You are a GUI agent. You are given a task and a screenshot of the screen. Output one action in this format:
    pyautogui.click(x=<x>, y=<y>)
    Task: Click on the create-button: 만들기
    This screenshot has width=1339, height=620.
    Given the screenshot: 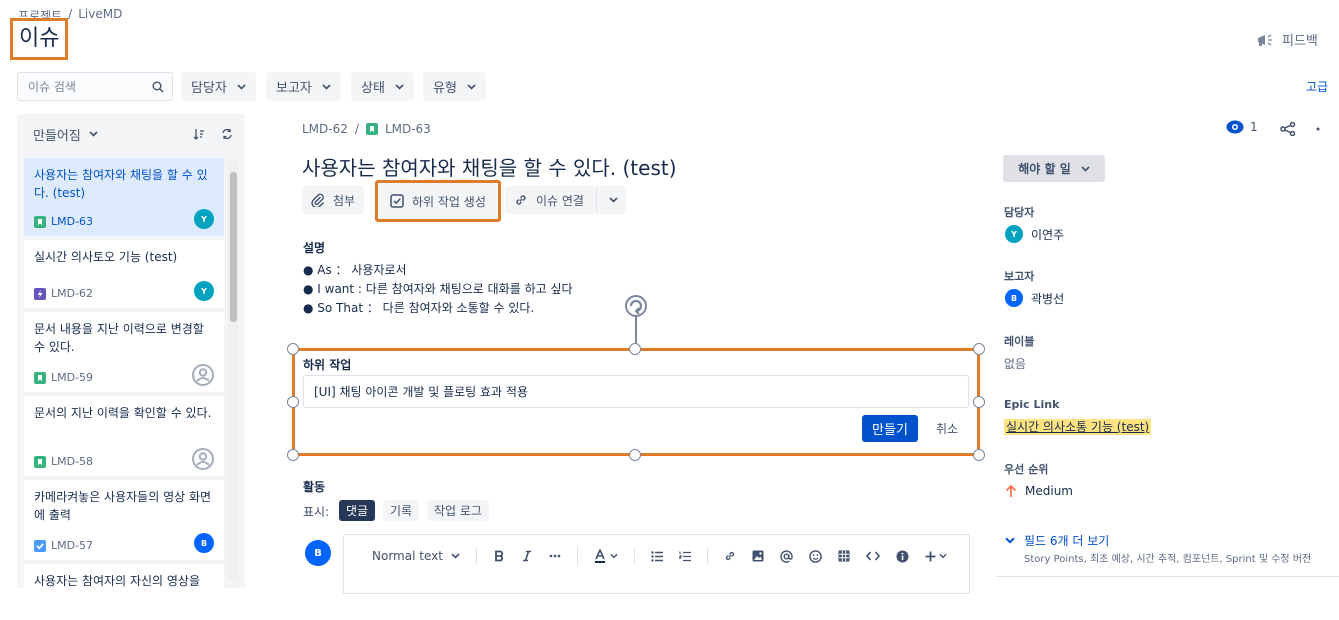 What is the action you would take?
    pyautogui.click(x=890, y=428)
    